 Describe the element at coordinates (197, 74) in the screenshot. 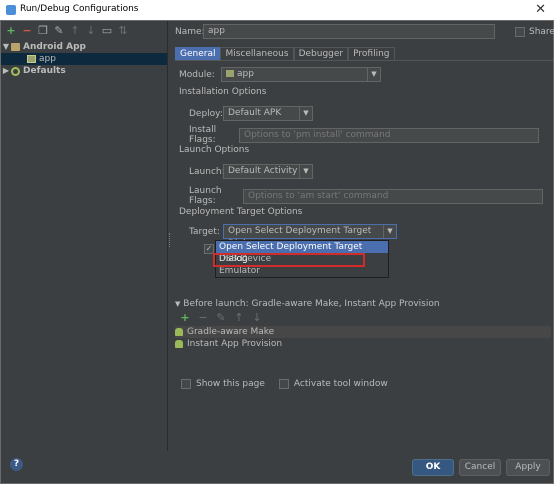

I see `module-label: Module:` at that location.